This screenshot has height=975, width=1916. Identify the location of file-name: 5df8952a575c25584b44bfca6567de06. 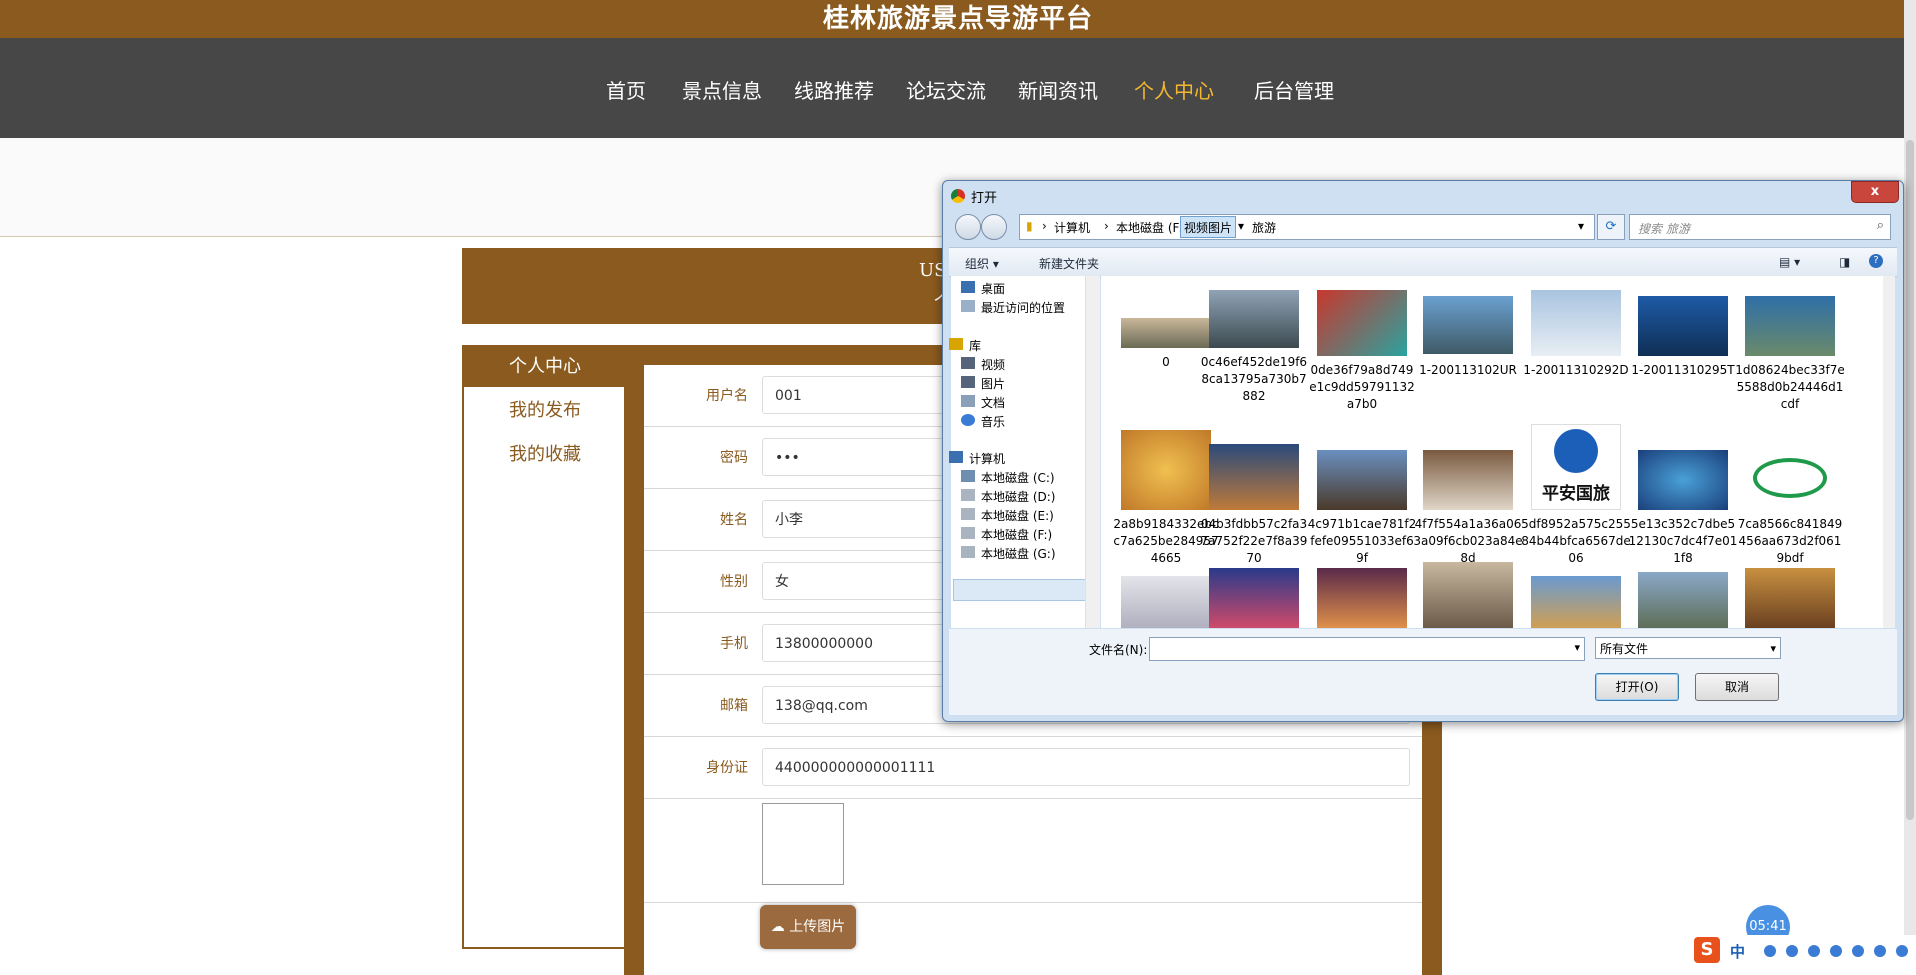
(1576, 541).